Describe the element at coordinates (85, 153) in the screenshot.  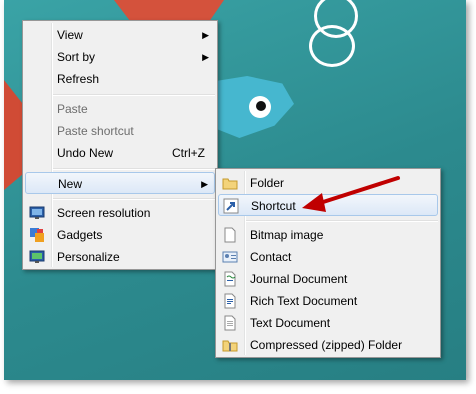
I see `menu-item-label: Undo New` at that location.